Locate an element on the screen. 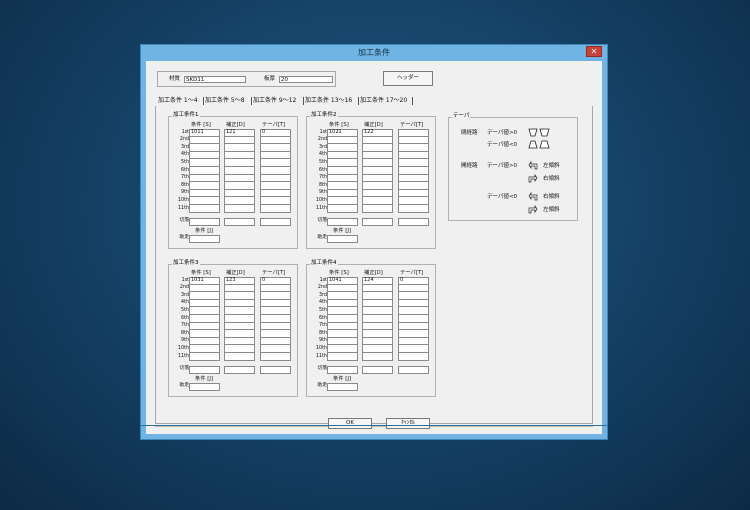 The width and height of the screenshot is (750, 510). tab-conditions-9-12: 加工条件 9〜12 is located at coordinates (274, 101).